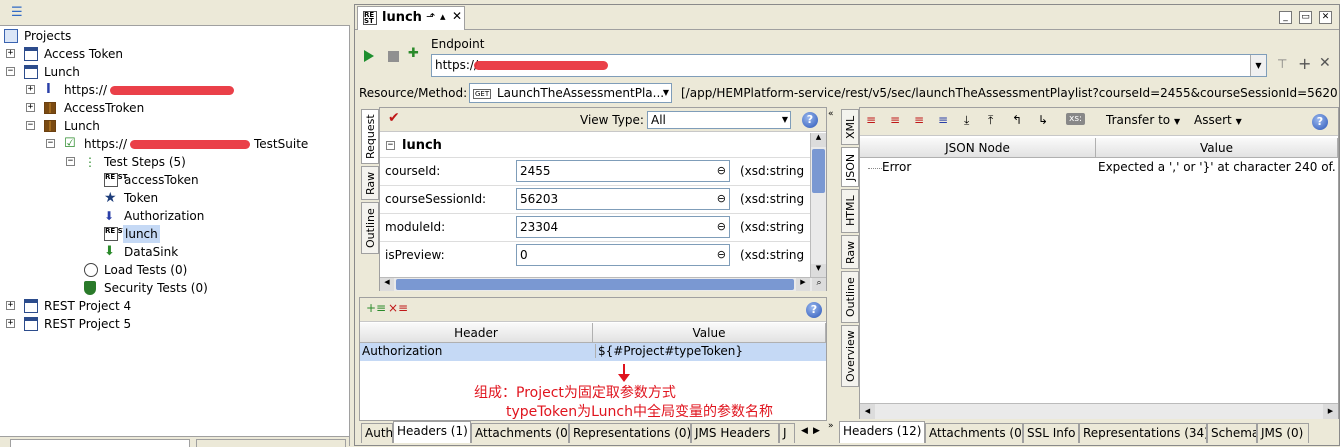  Describe the element at coordinates (974, 433) in the screenshot. I see `tab-response-attachments: Attachments (0)` at that location.